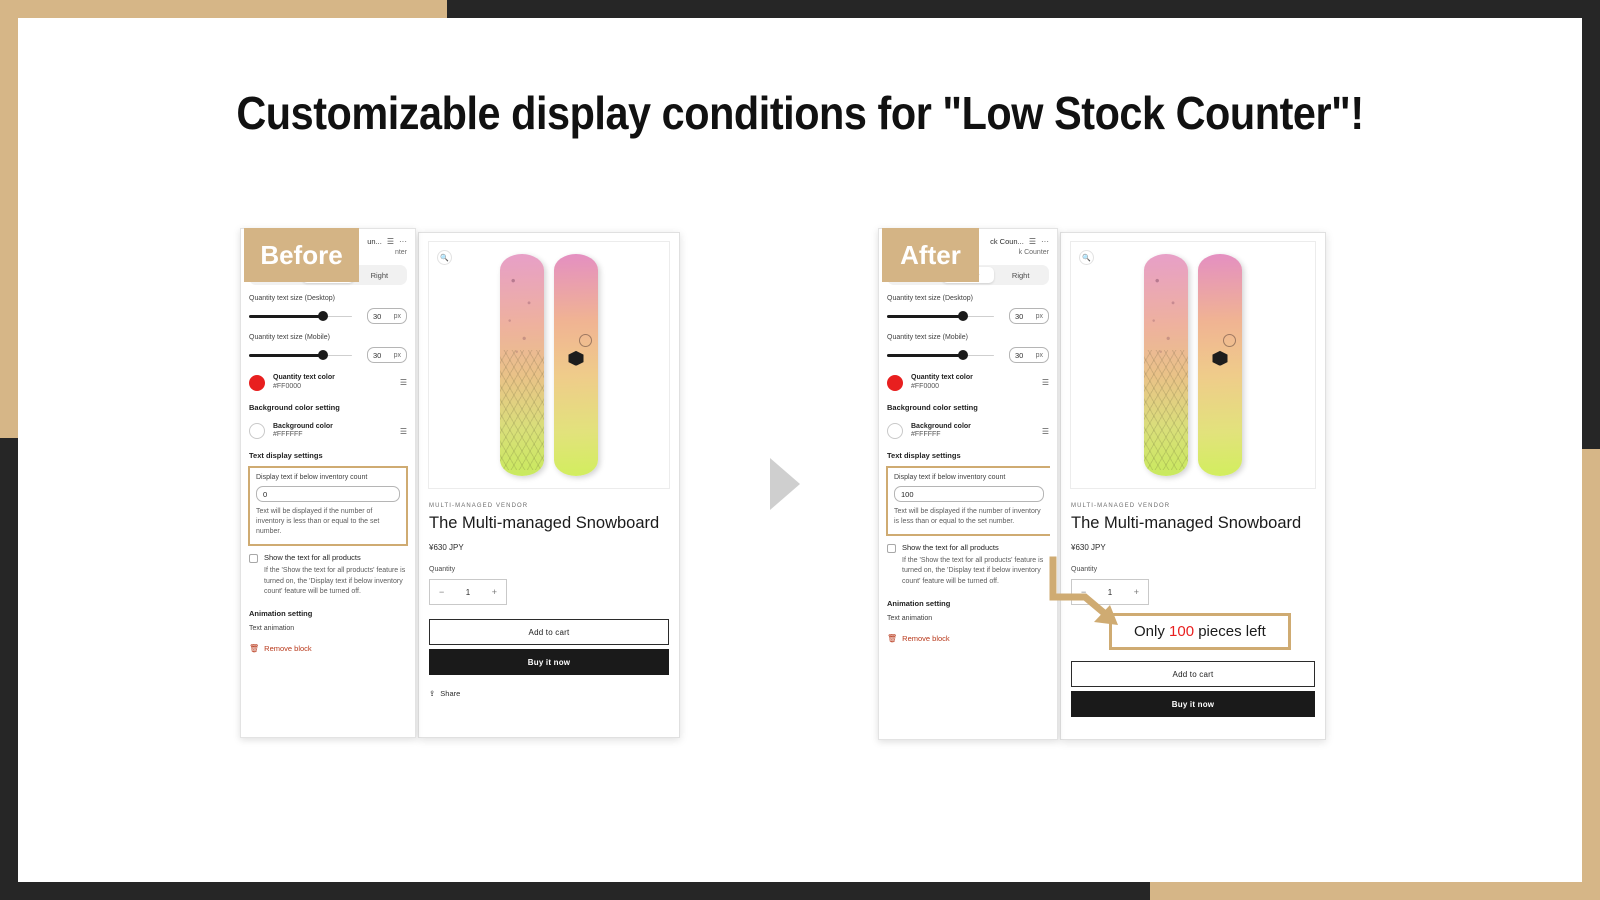 This screenshot has height=900, width=1600. I want to click on desktop-text-size-unit: px, so click(1039, 316).